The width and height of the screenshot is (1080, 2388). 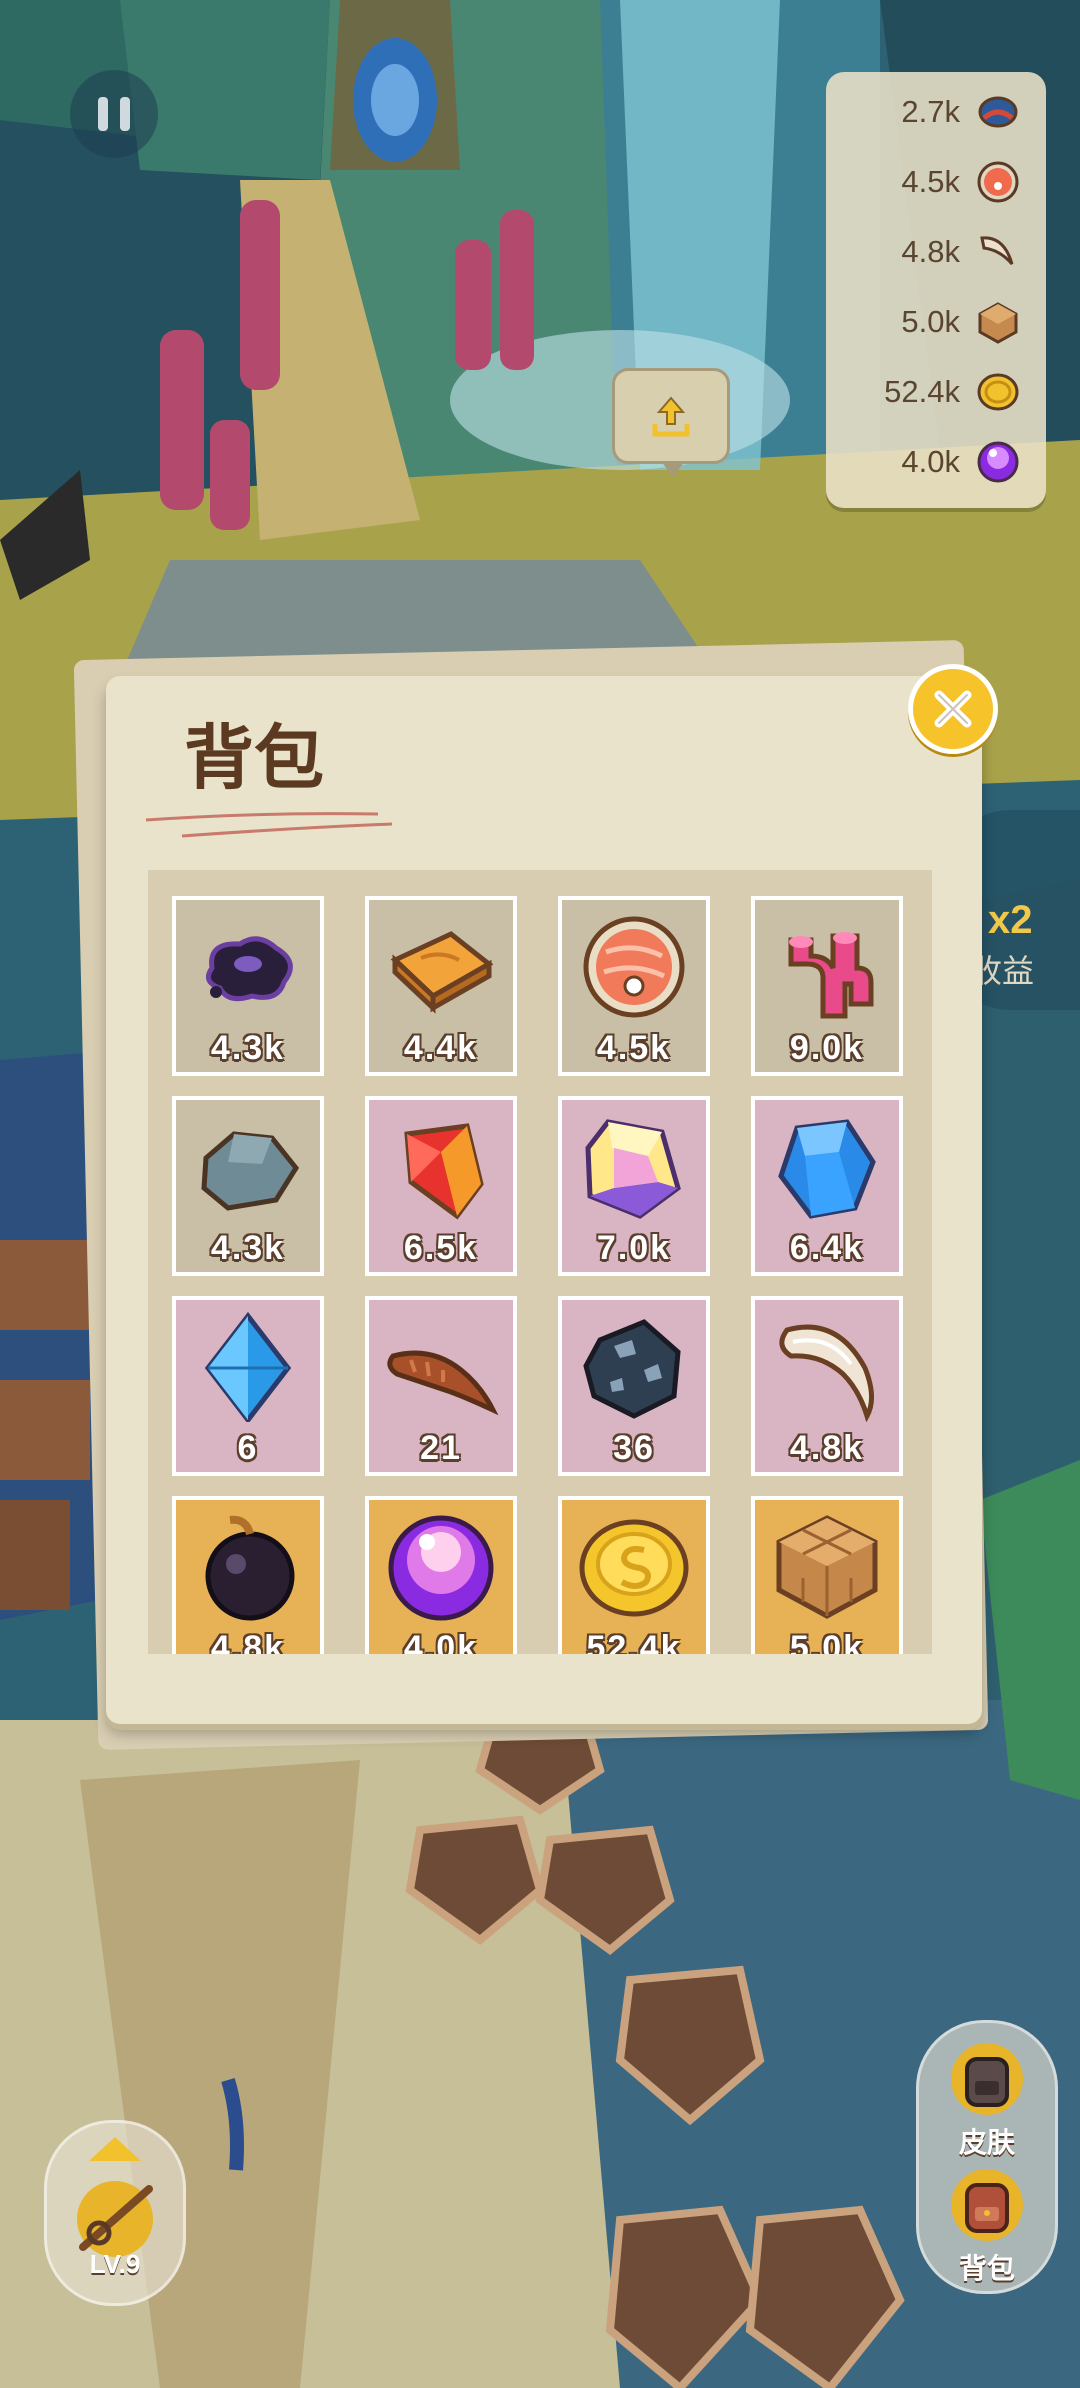 What do you see at coordinates (254, 758) in the screenshot?
I see `bag-title: 背包` at bounding box center [254, 758].